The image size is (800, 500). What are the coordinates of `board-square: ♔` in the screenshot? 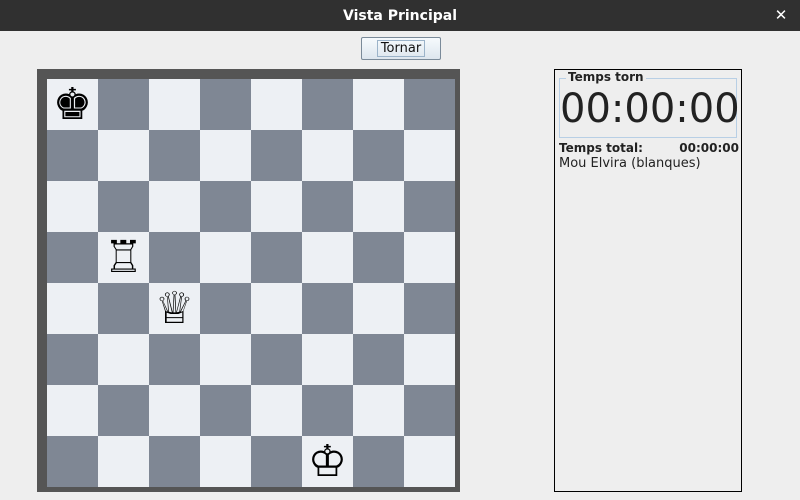 It's located at (327, 461).